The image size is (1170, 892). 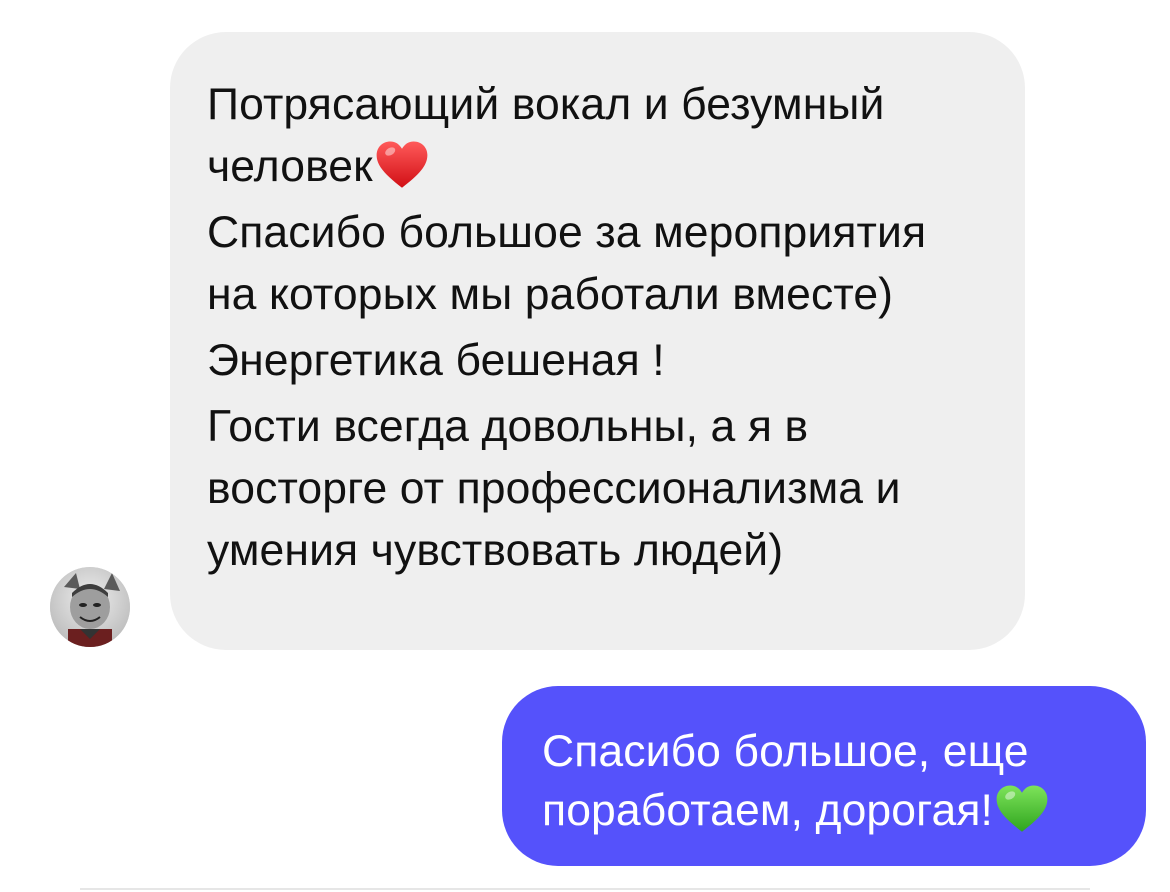 I want to click on bottom-divider, so click(x=585, y=889).